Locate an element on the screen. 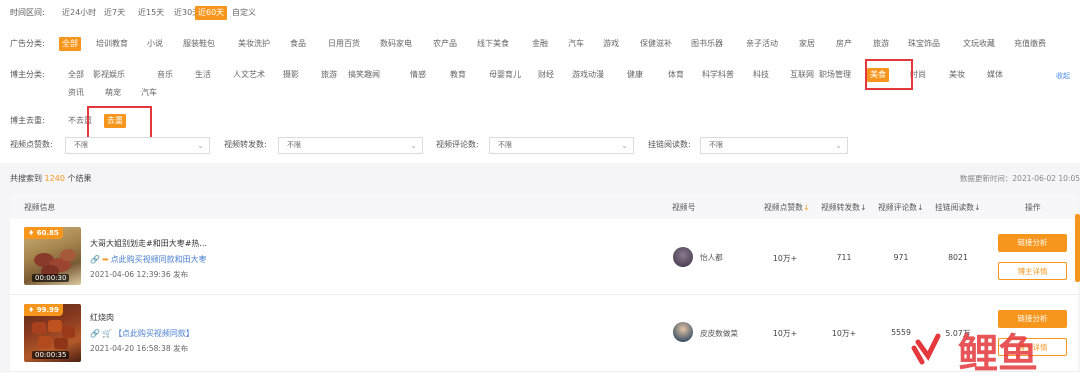  account-name: 怡人都 is located at coordinates (711, 257).